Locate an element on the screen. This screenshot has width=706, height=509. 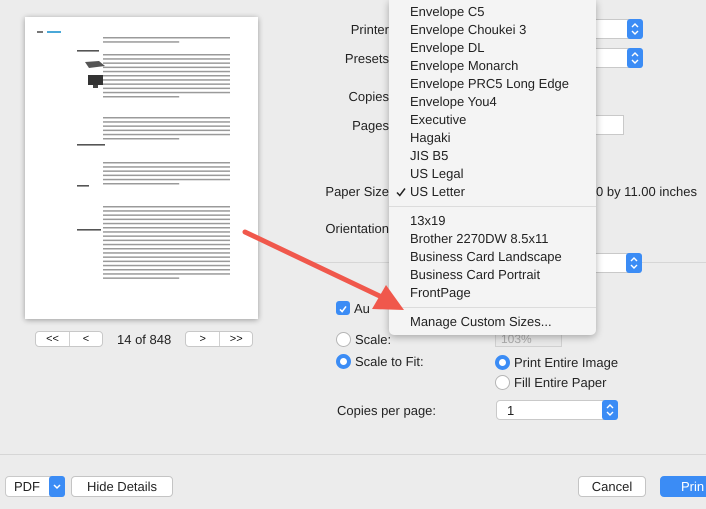
radio-label: Scale: is located at coordinates (373, 339).